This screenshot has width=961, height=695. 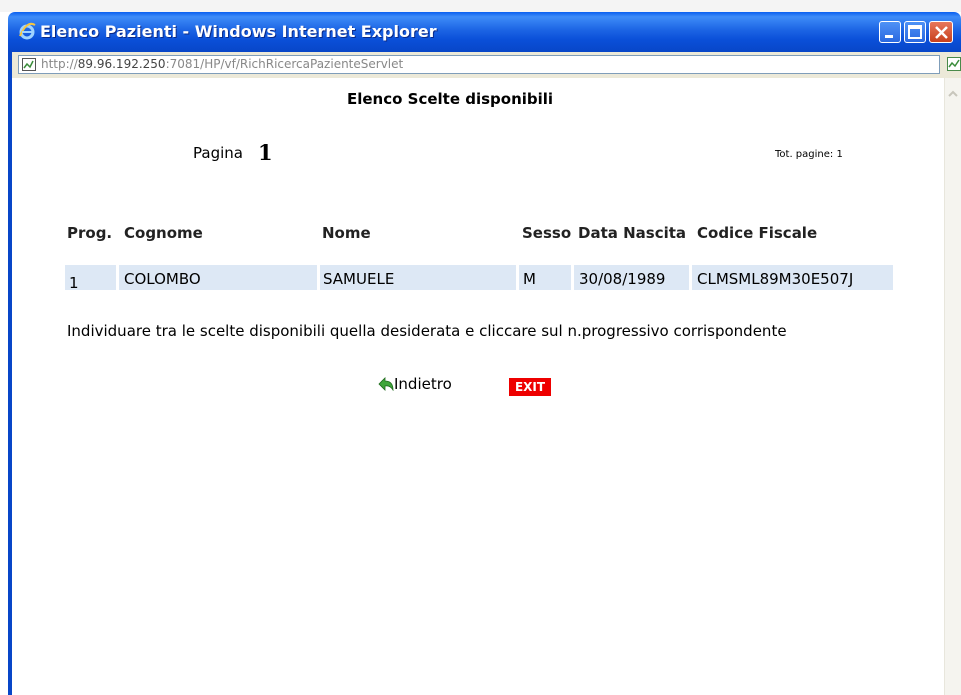 What do you see at coordinates (622, 279) in the screenshot?
I see `cell-data-nascita: 30/08/1989` at bounding box center [622, 279].